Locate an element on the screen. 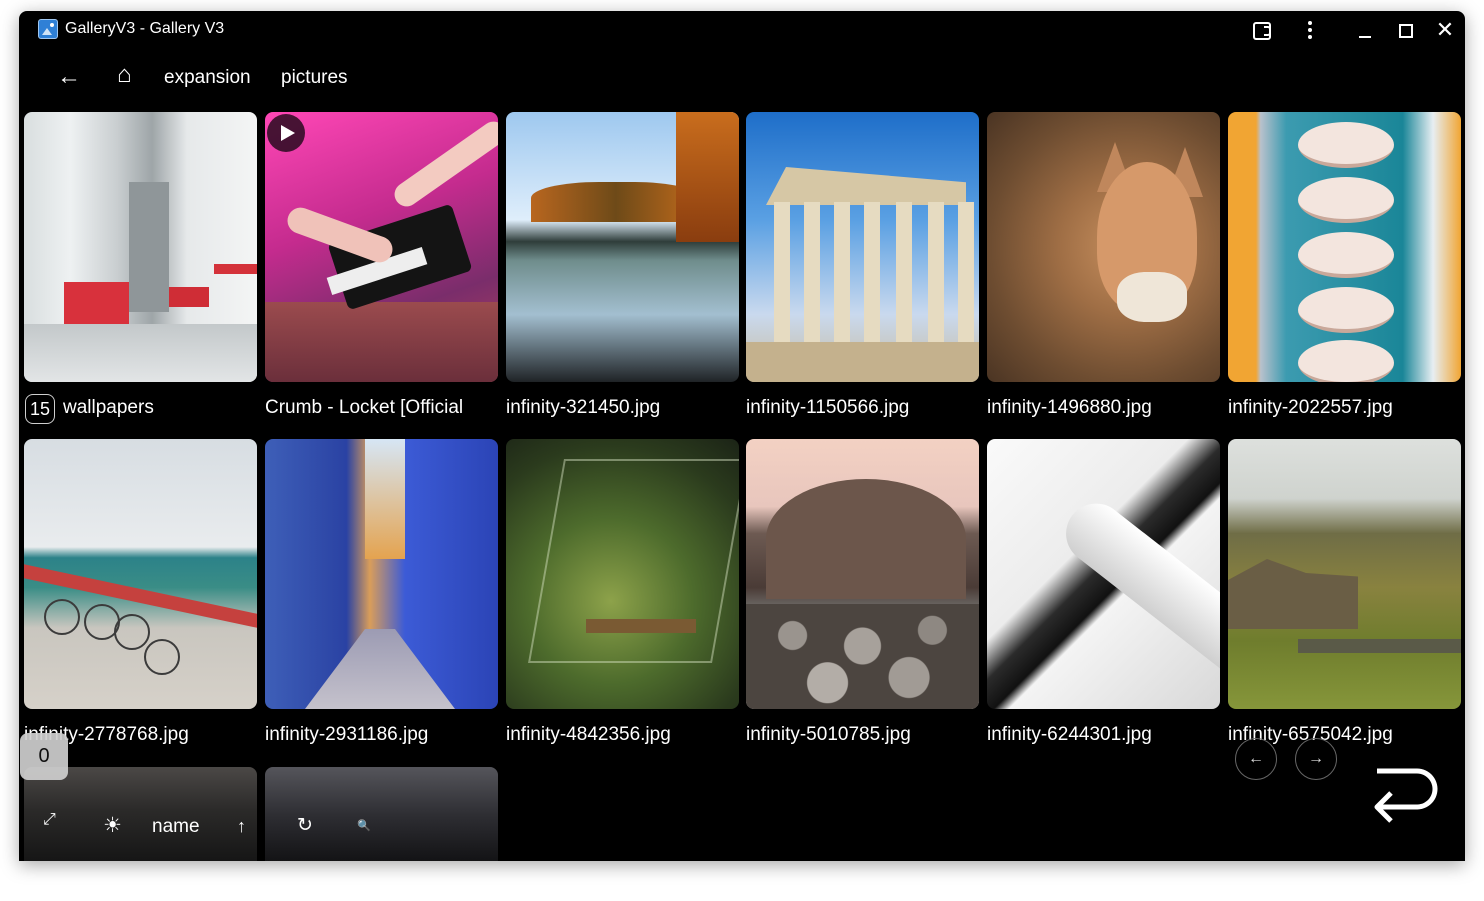 This screenshot has width=1484, height=901. previous-page-button: ← is located at coordinates (1256, 759).